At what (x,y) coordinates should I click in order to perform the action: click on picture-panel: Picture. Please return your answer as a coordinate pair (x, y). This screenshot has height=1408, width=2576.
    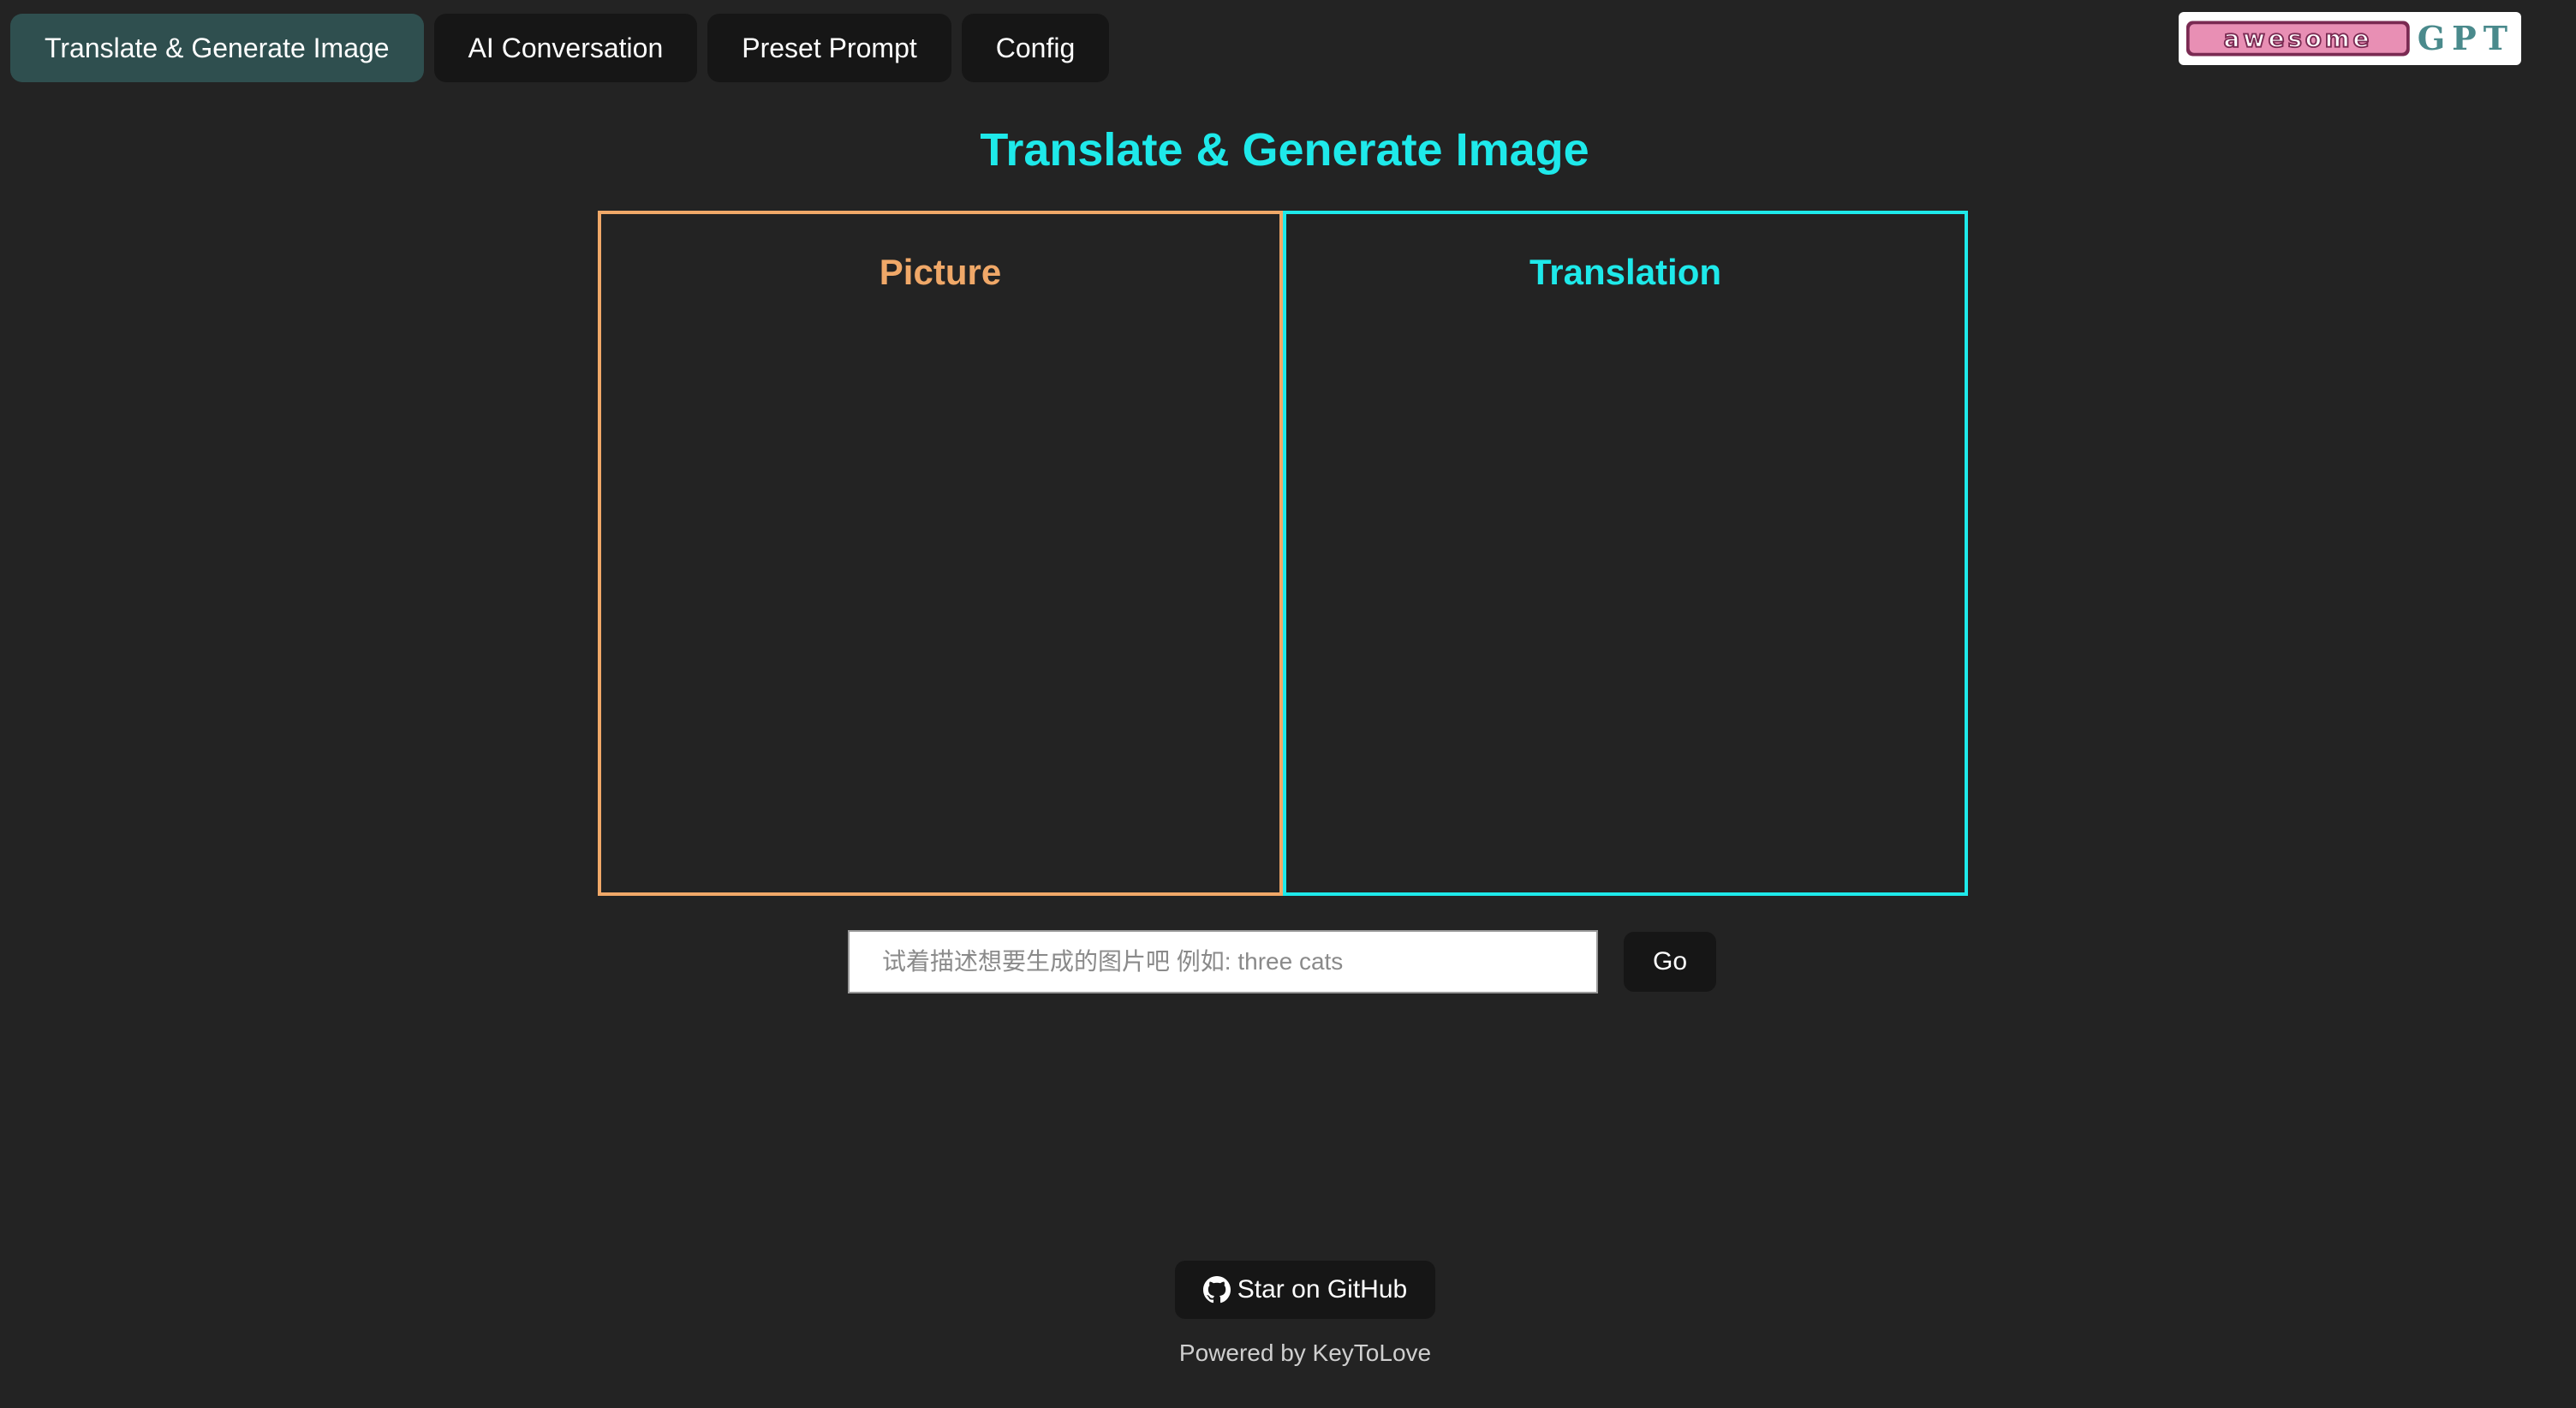
    Looking at the image, I should click on (940, 553).